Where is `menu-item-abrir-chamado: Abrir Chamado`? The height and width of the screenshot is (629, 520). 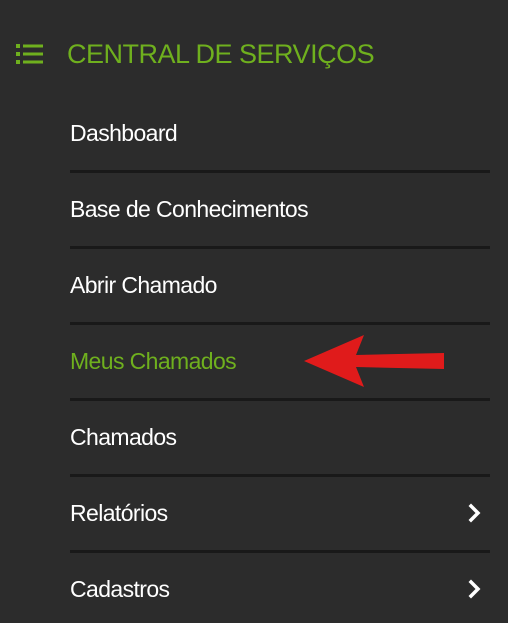
menu-item-abrir-chamado: Abrir Chamado is located at coordinates (280, 287).